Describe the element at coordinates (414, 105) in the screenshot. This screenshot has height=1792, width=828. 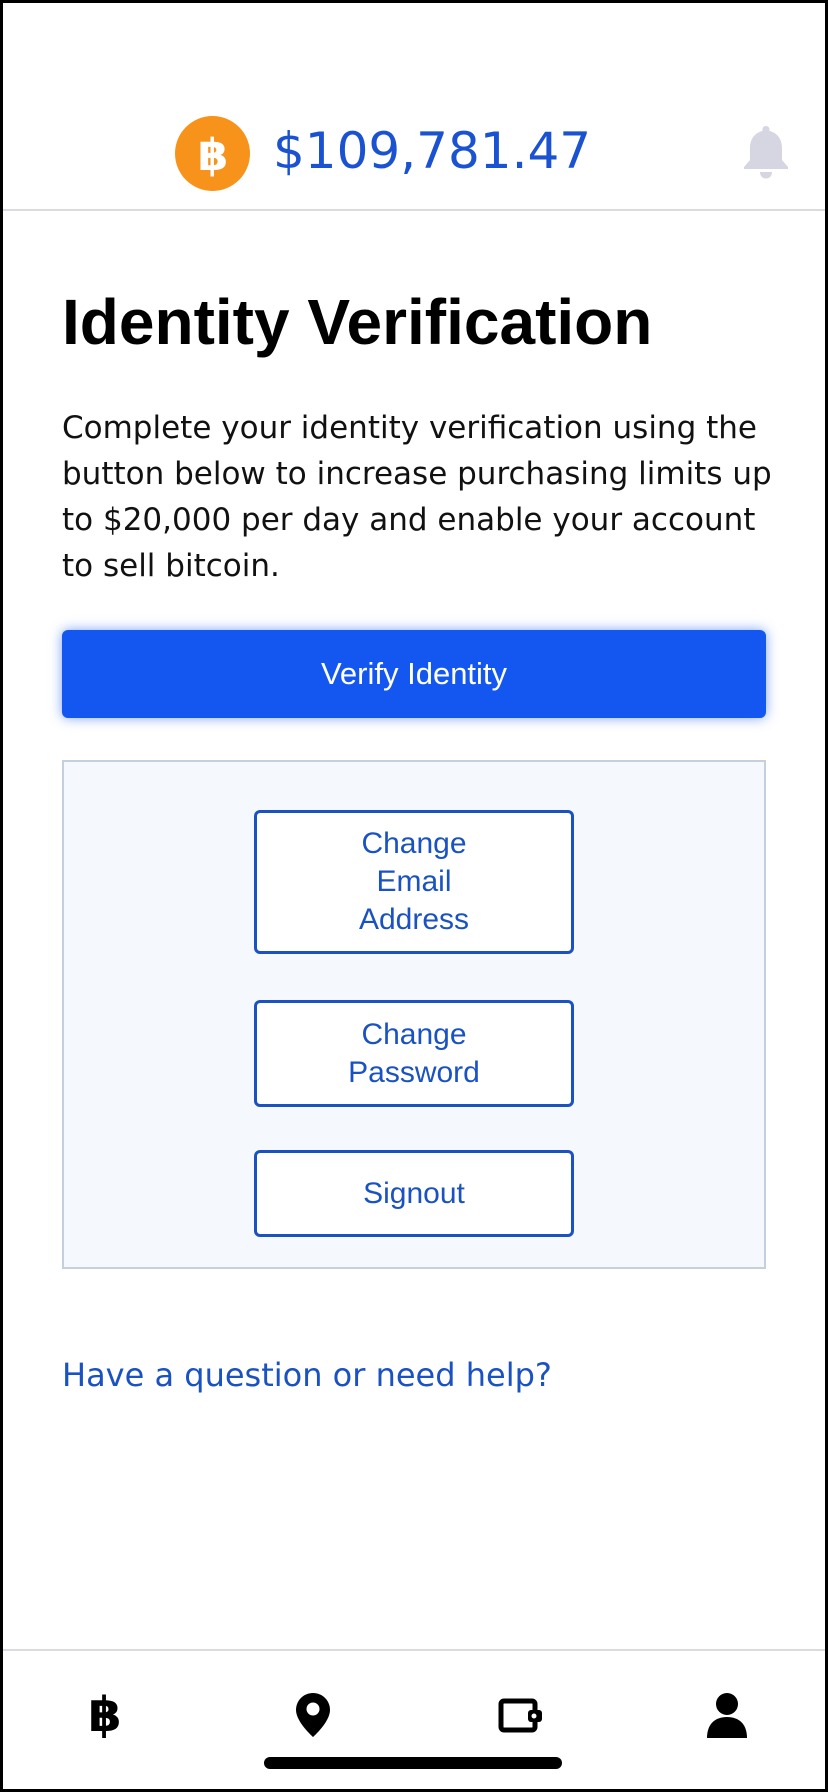
I see `top-bar: ฿ $109,781.47` at that location.